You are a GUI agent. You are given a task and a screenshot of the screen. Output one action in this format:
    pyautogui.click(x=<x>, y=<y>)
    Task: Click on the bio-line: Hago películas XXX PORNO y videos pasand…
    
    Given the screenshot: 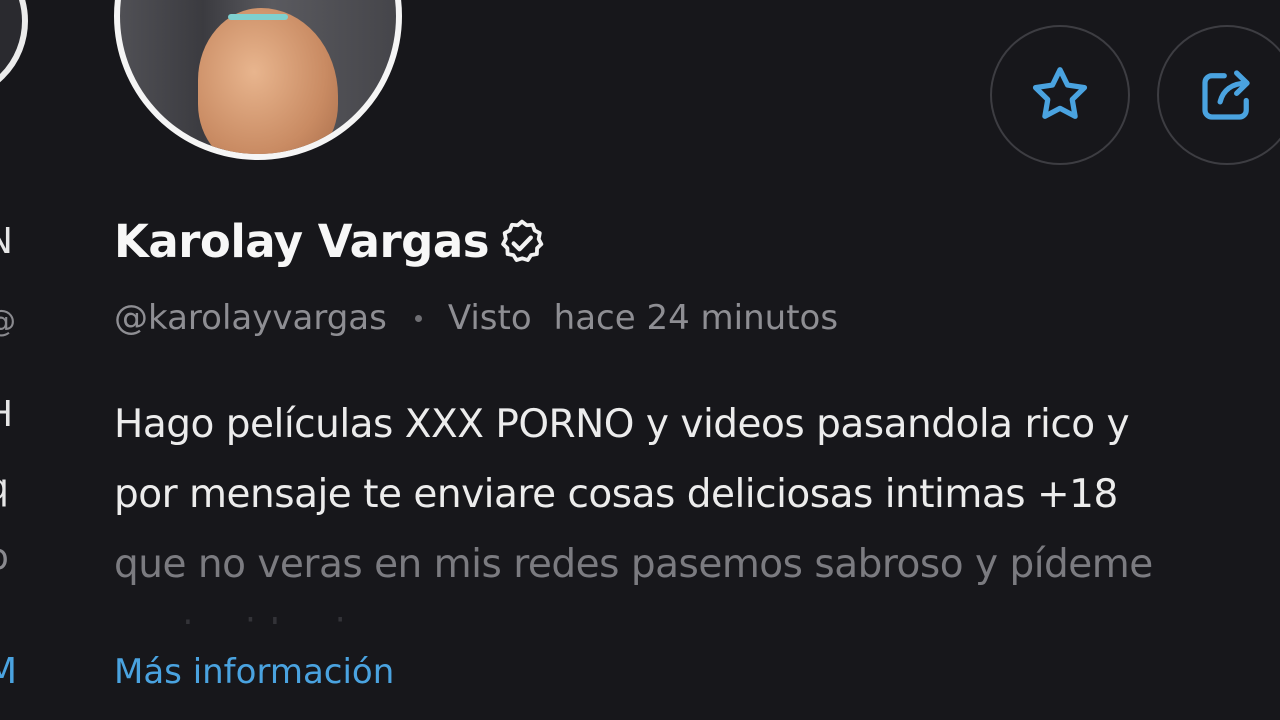 What is the action you would take?
    pyautogui.click(x=622, y=424)
    